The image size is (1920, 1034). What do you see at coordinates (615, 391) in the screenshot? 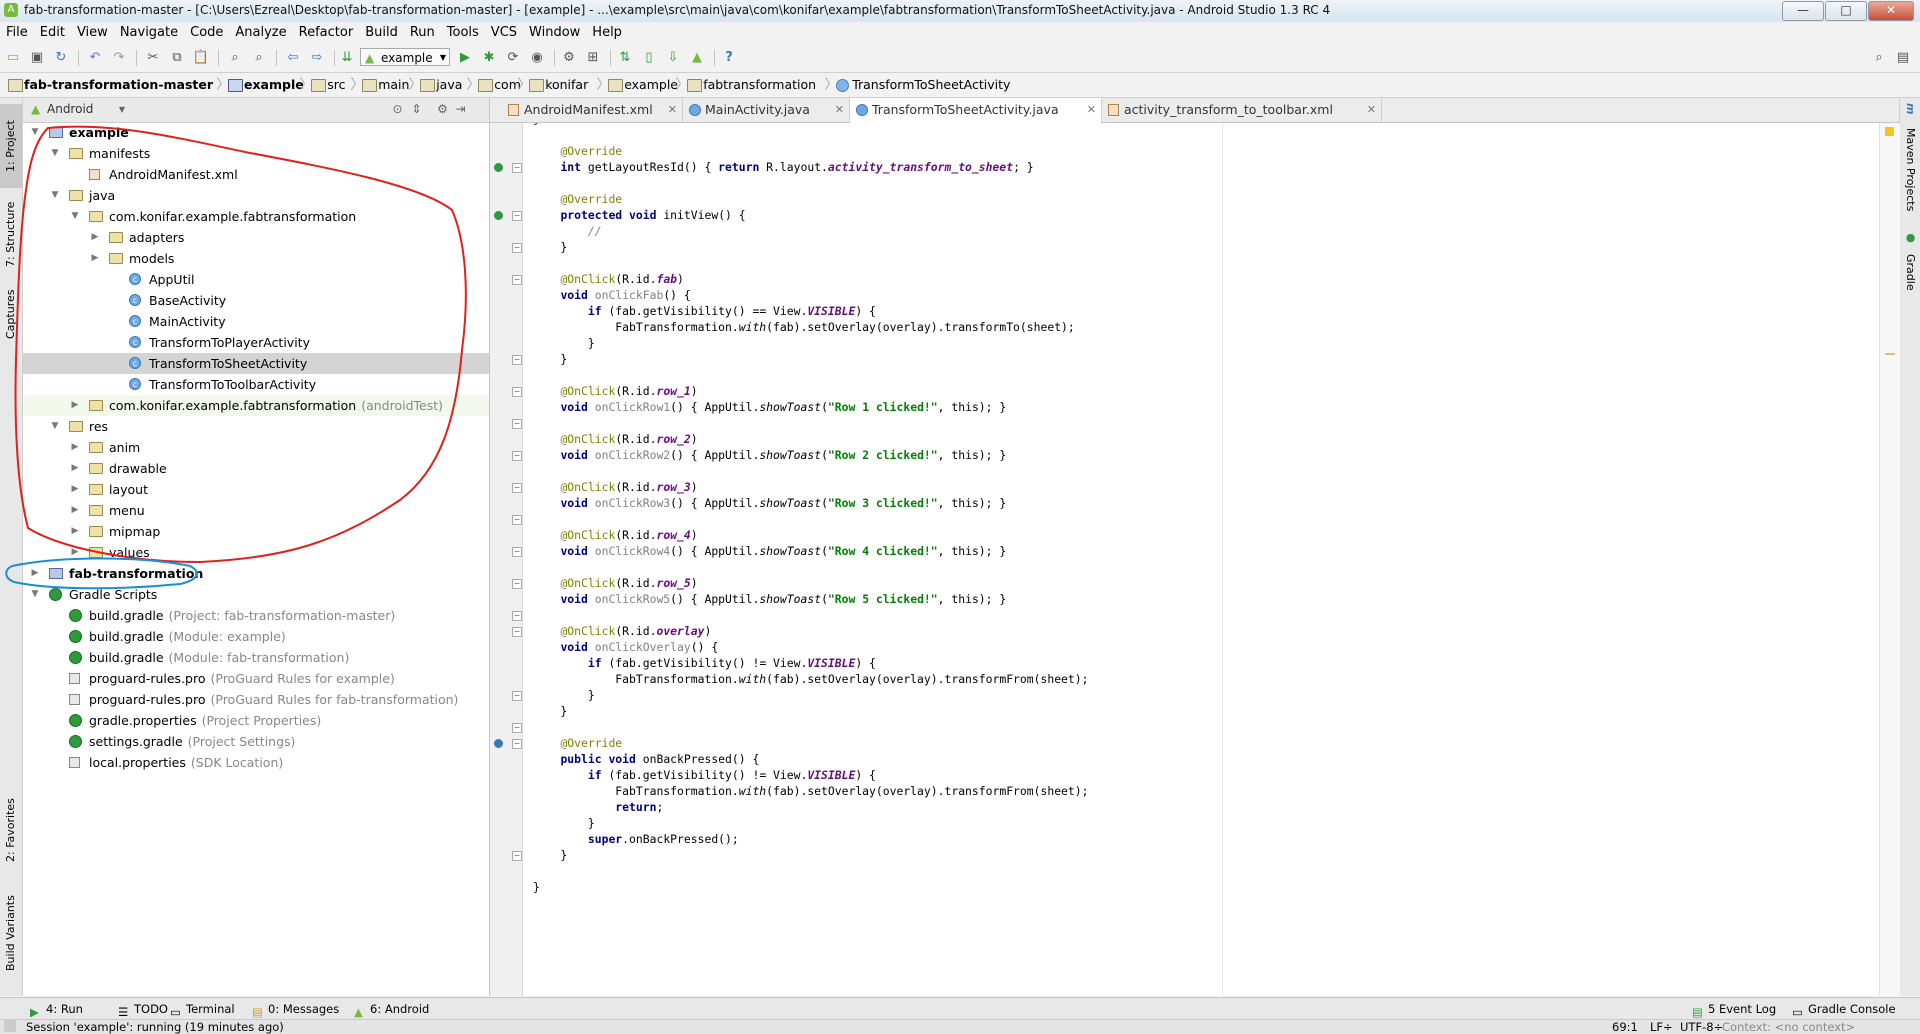
I see `code-line: @OnClick(R.id.row_1)` at bounding box center [615, 391].